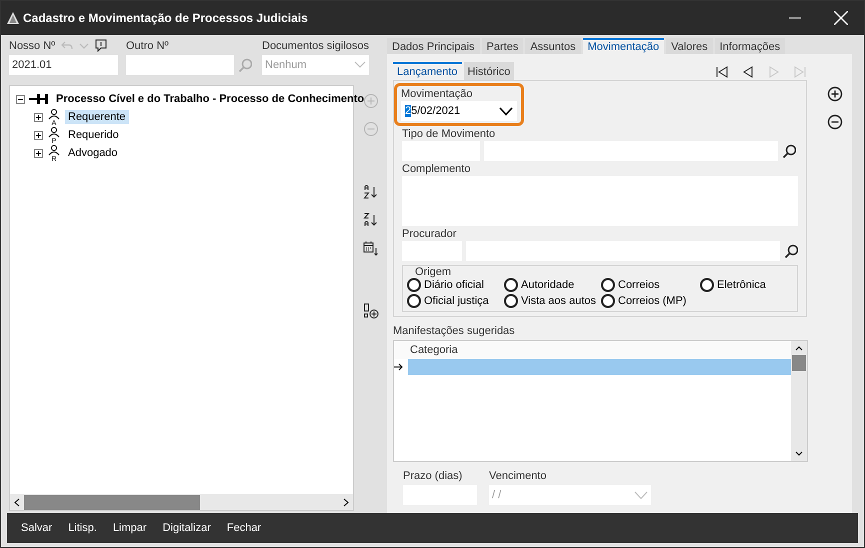 This screenshot has width=865, height=548. Describe the element at coordinates (286, 65) in the screenshot. I see `dropdown-value: Nenhum` at that location.